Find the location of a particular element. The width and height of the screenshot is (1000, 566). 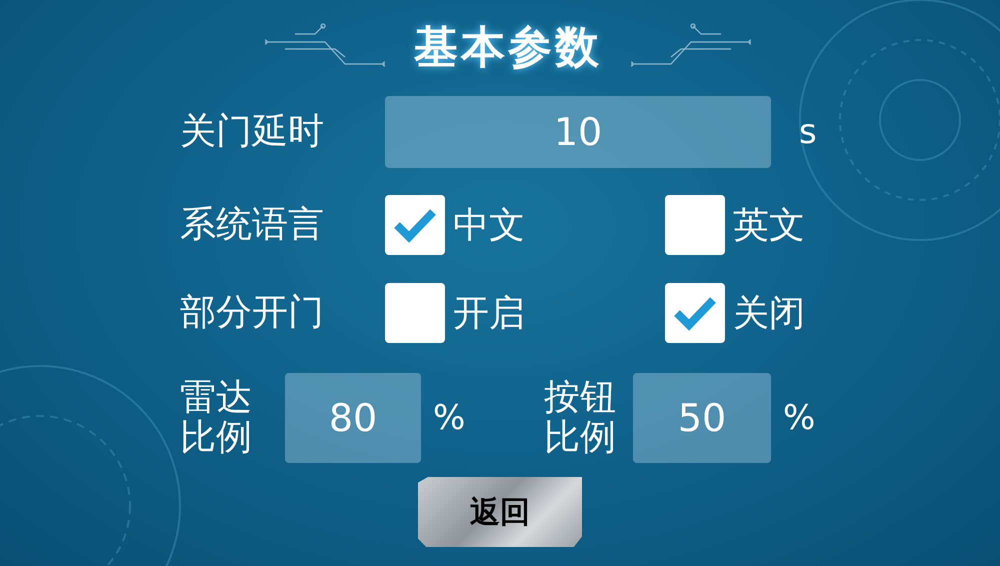

option-label: 英文 is located at coordinates (769, 226).